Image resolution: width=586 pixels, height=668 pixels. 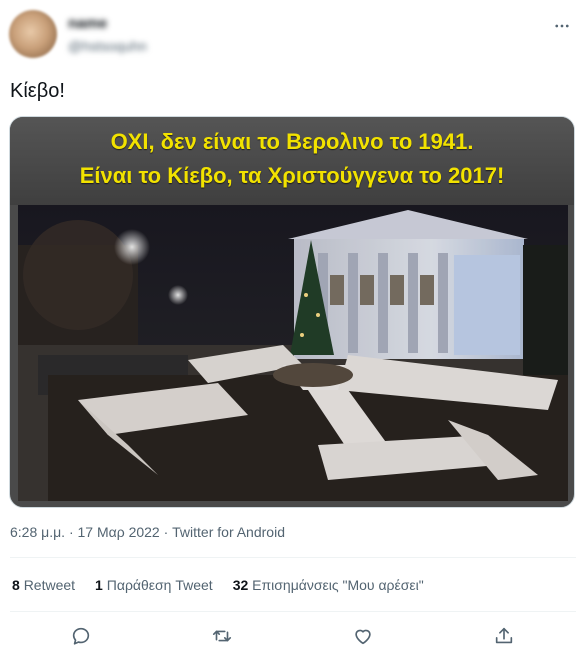 What do you see at coordinates (338, 585) in the screenshot?
I see `likes-label: Επισημάνσεις "Μου αρέσει"` at bounding box center [338, 585].